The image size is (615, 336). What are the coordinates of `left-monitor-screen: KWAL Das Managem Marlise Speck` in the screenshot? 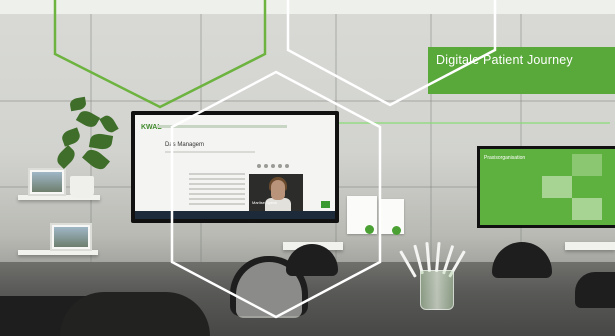 It's located at (235, 167).